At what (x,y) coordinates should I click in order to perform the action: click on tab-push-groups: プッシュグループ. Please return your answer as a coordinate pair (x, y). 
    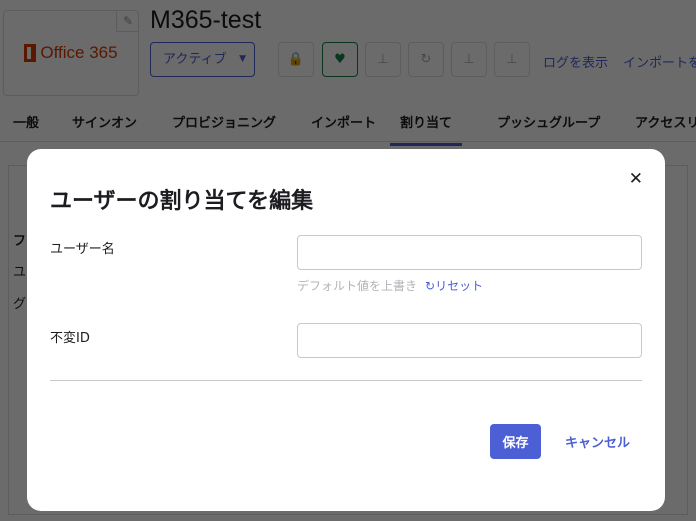
    Looking at the image, I should click on (548, 121).